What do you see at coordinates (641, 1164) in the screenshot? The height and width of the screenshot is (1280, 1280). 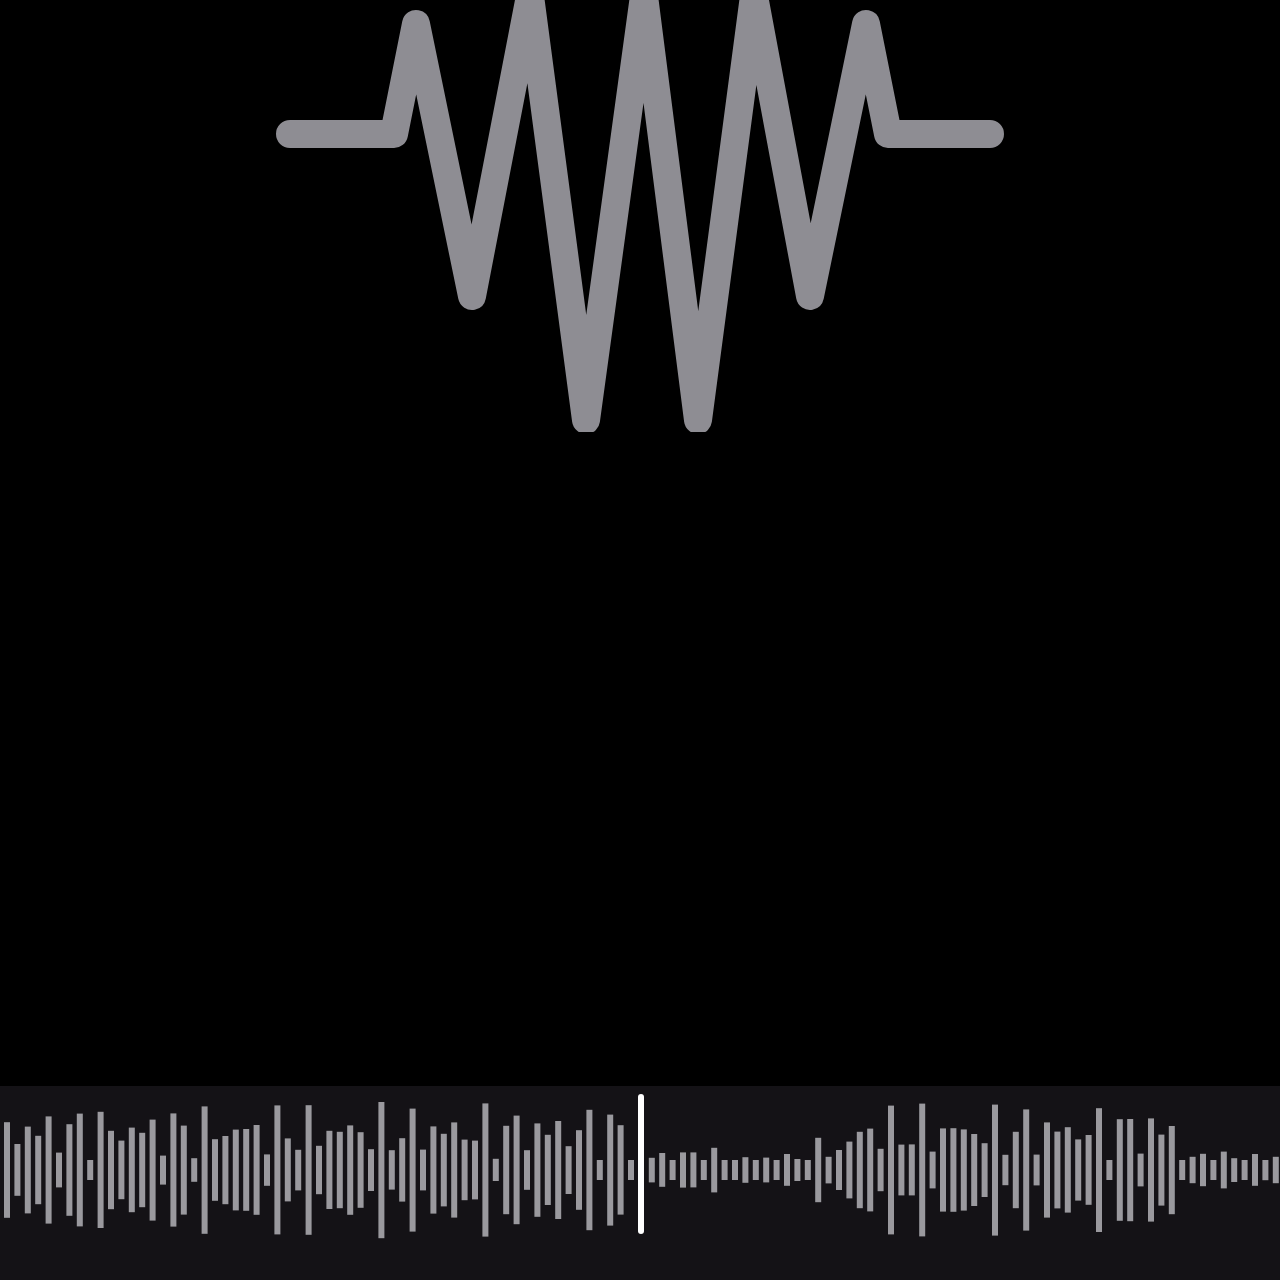 I see `playhead` at bounding box center [641, 1164].